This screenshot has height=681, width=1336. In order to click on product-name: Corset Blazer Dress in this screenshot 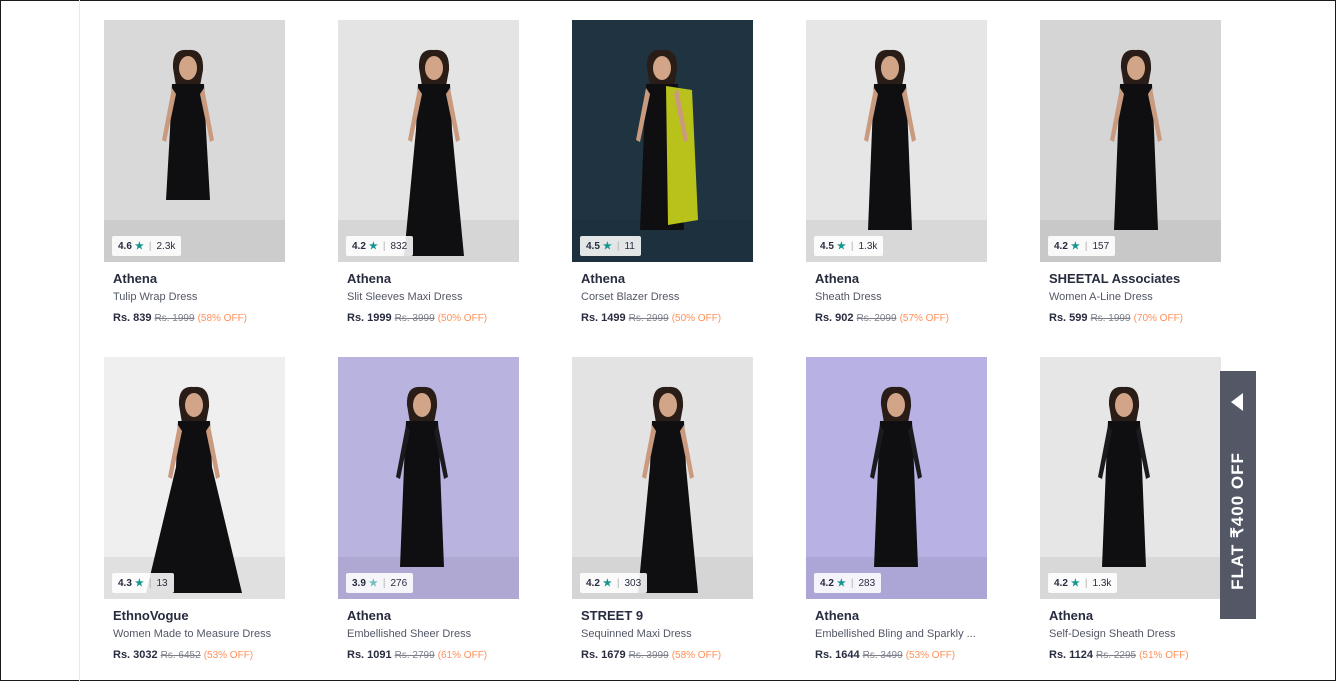, I will do `click(630, 297)`.